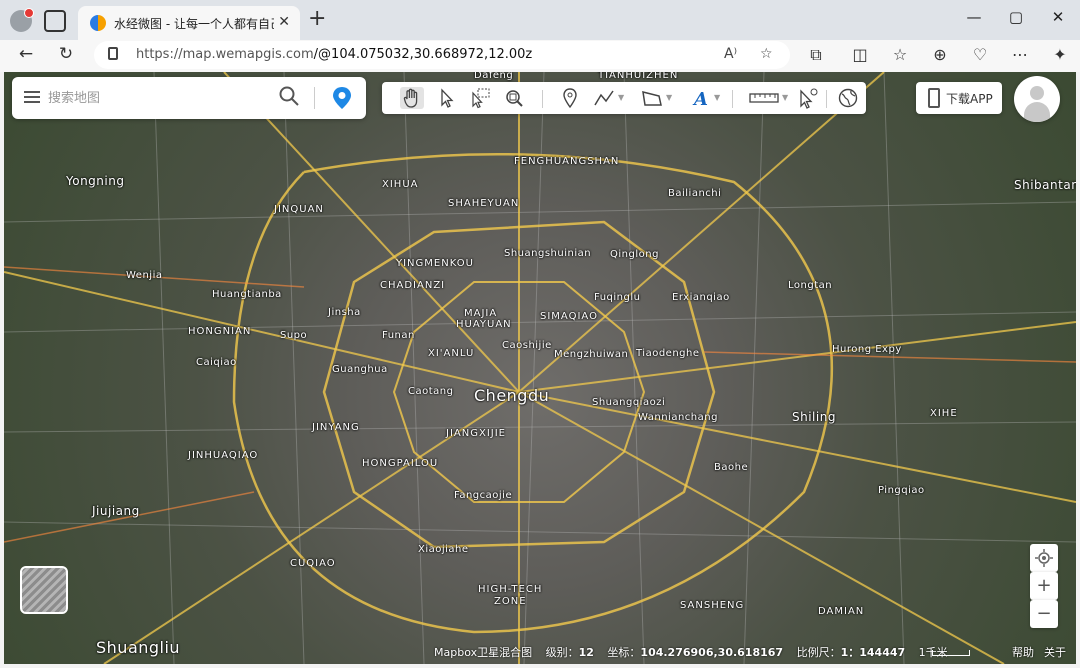  I want to click on polygon-dropdown-icon: ▼, so click(669, 97).